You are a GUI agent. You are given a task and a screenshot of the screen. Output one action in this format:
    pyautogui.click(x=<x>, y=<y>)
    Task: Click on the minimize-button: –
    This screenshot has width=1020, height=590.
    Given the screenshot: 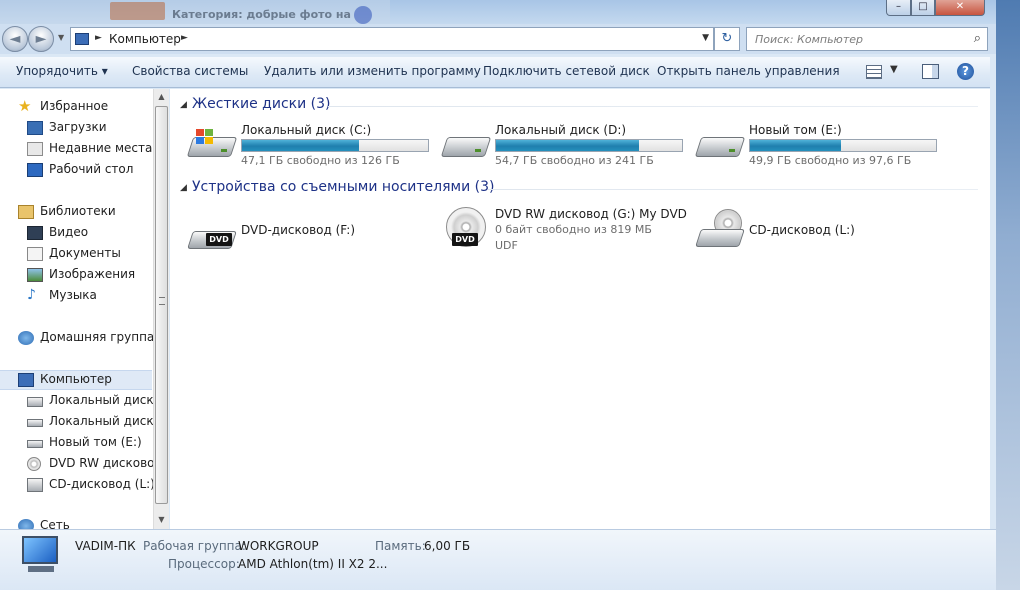 What is the action you would take?
    pyautogui.click(x=898, y=8)
    